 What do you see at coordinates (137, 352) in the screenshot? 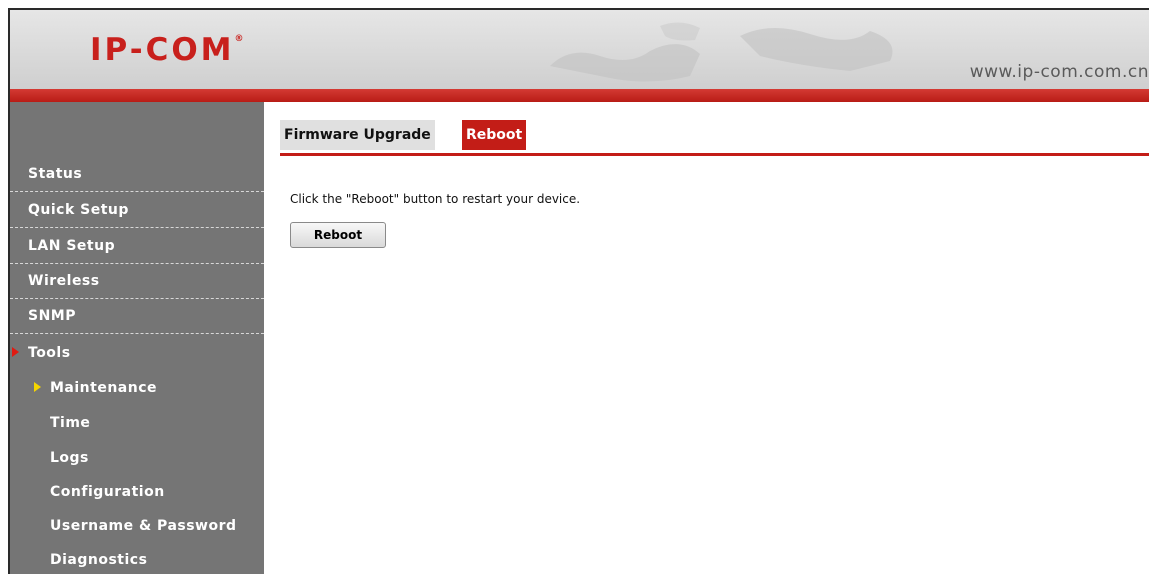
I see `sidebar-item-tools: Tools` at bounding box center [137, 352].